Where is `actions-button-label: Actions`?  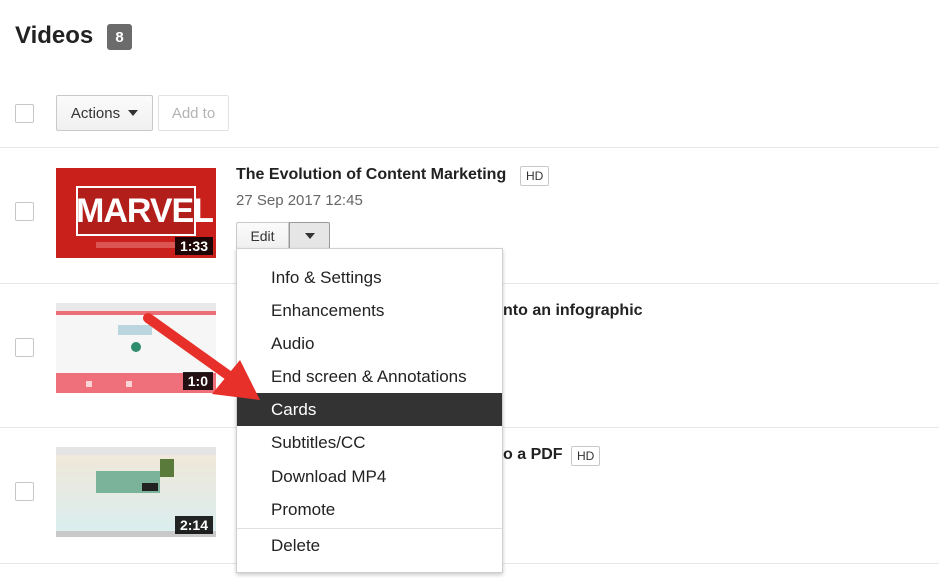
actions-button-label: Actions is located at coordinates (95, 113).